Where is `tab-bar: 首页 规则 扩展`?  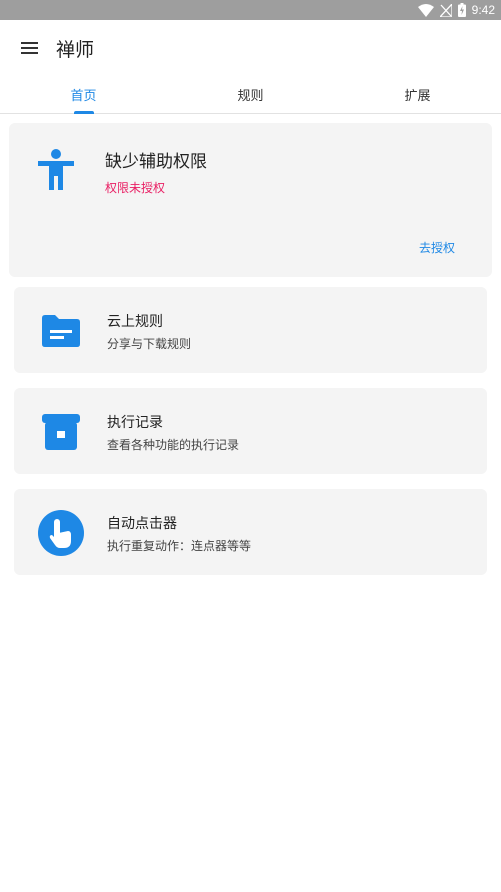 tab-bar: 首页 规则 扩展 is located at coordinates (250, 95).